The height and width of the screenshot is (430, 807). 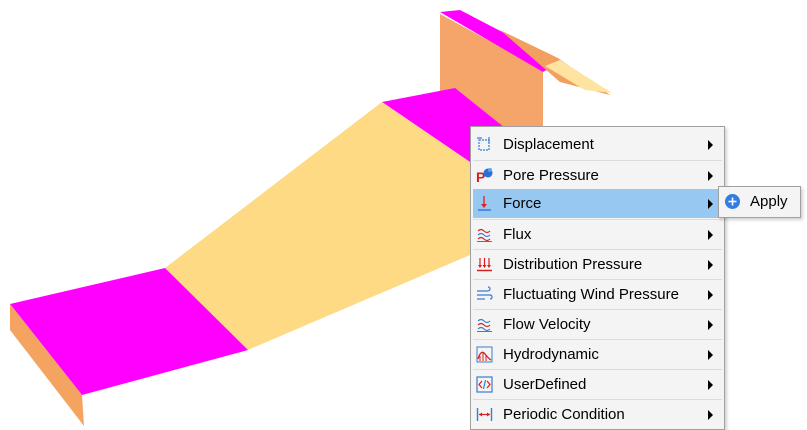 What do you see at coordinates (597, 203) in the screenshot?
I see `menu-item-force: Force` at bounding box center [597, 203].